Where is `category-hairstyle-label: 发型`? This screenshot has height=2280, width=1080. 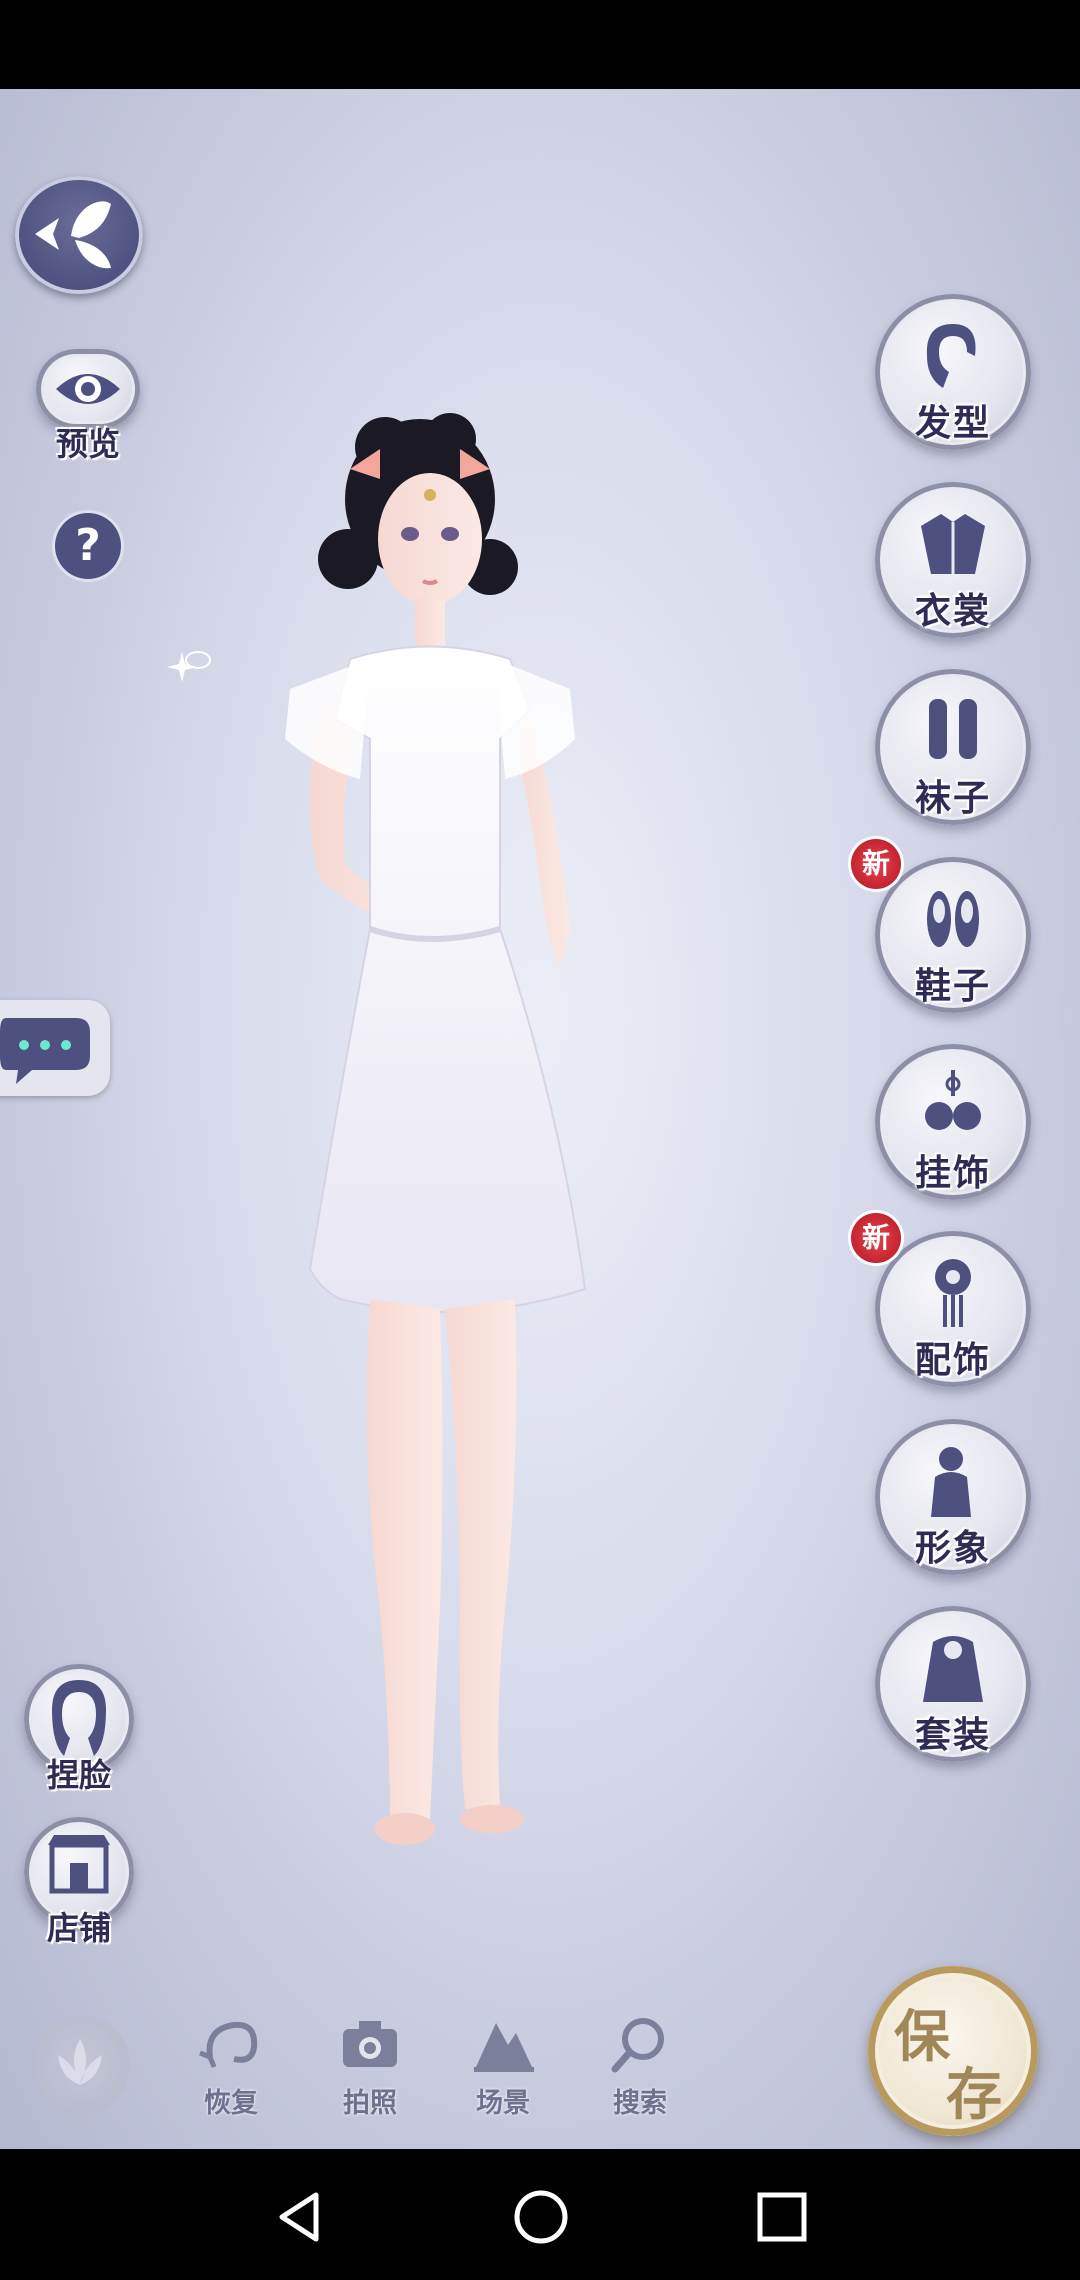 category-hairstyle-label: 发型 is located at coordinates (952, 423).